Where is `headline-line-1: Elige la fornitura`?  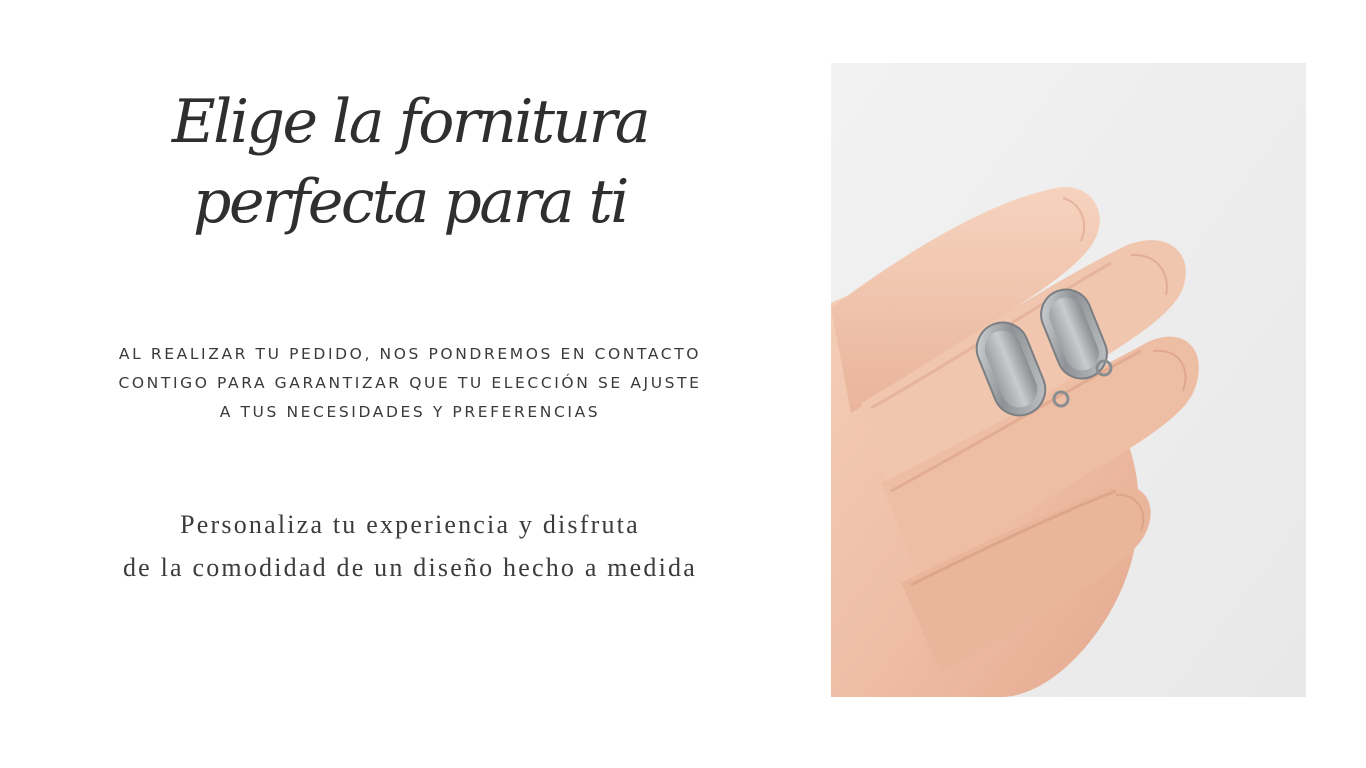 headline-line-1: Elige la fornitura is located at coordinates (411, 122).